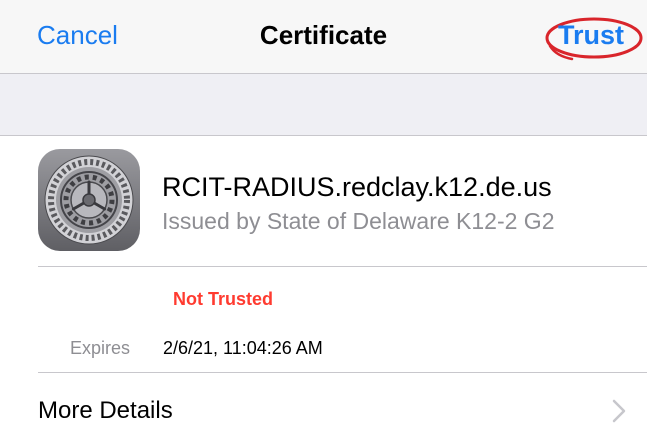 The image size is (647, 425). Describe the element at coordinates (223, 299) in the screenshot. I see `status-badge: Not Trusted` at that location.